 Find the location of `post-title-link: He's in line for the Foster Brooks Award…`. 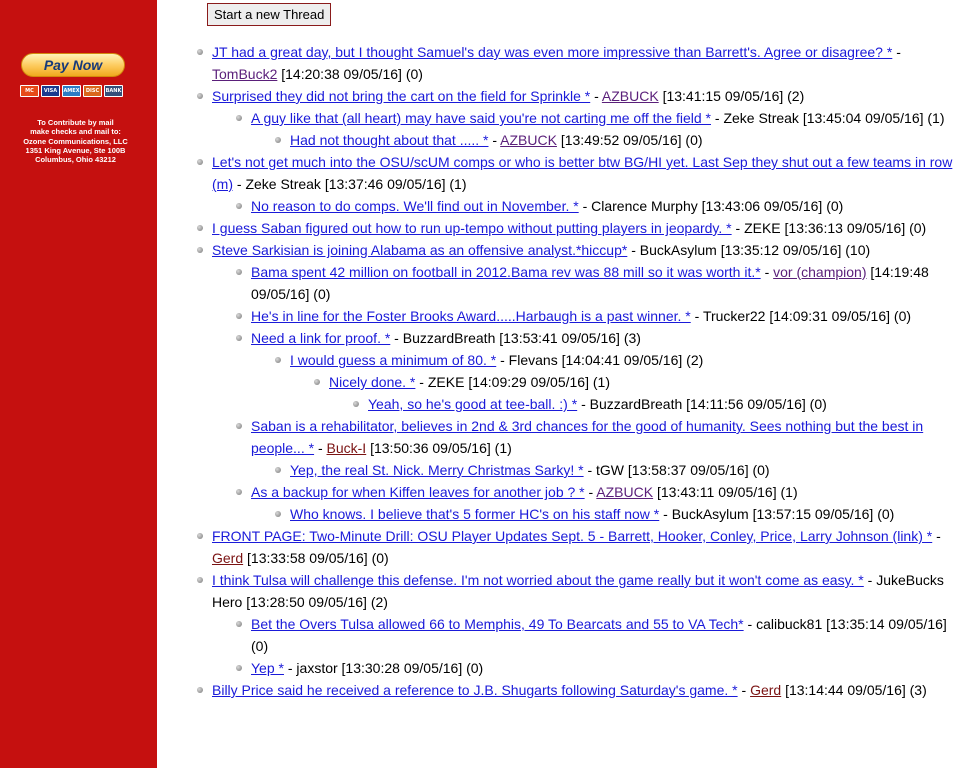

post-title-link: He's in line for the Foster Brooks Award… is located at coordinates (471, 316).